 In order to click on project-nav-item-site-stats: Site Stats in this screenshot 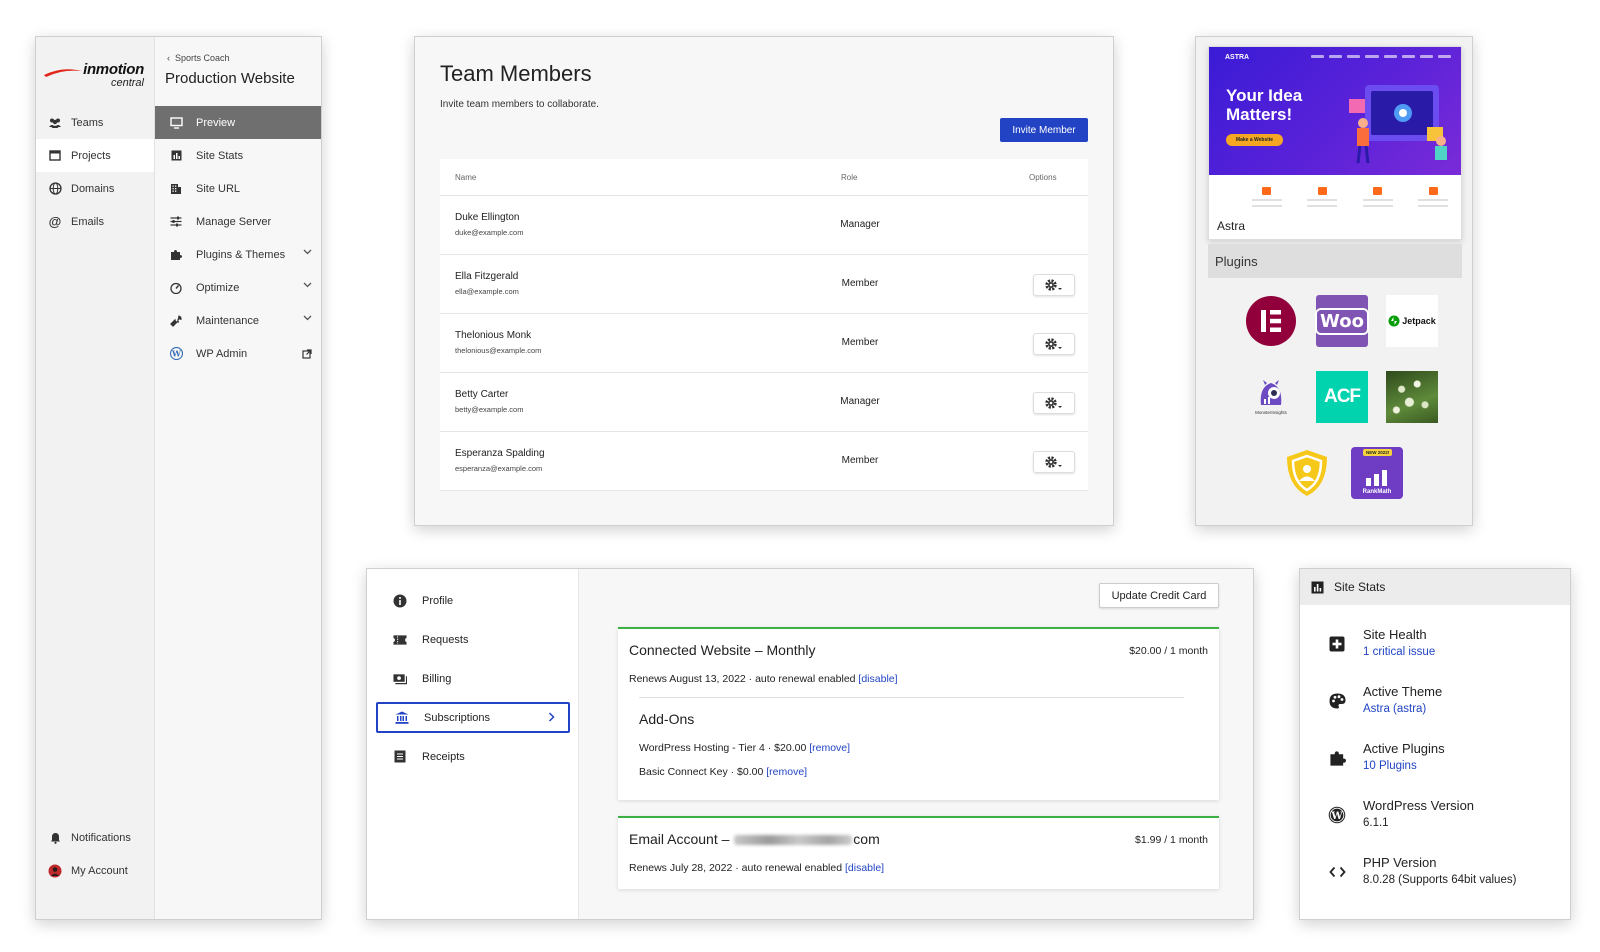, I will do `click(238, 155)`.